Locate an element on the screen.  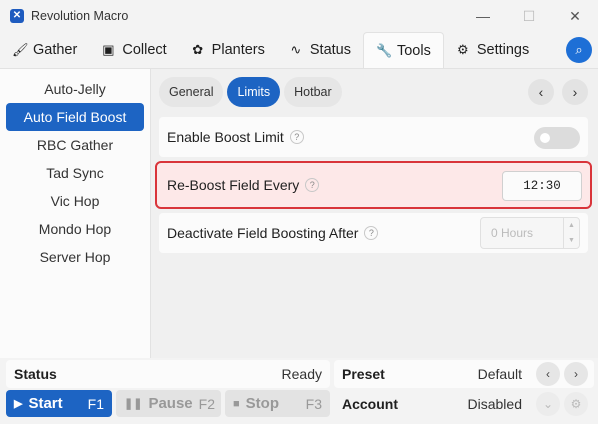
spinner: ▲ ▼ is located at coordinates (571, 233).